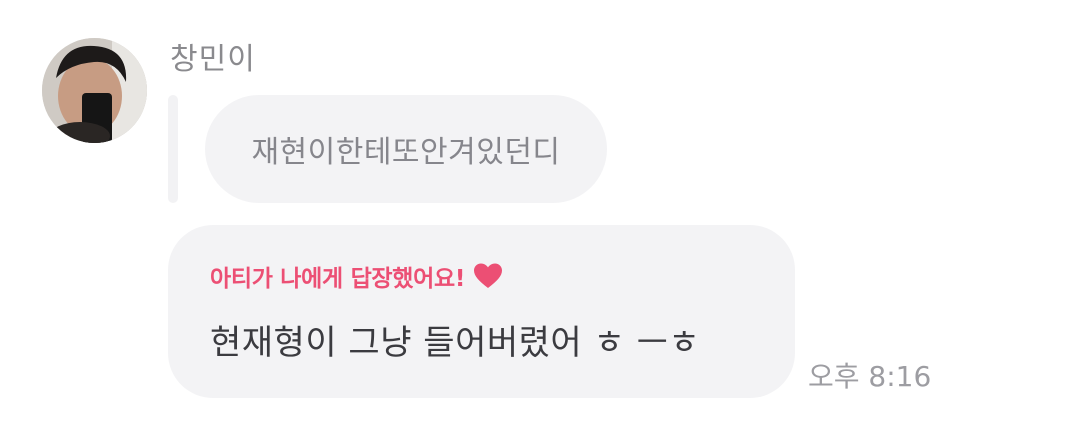 This screenshot has height=423, width=1079. What do you see at coordinates (213, 59) in the screenshot?
I see `sender-name: 창민이` at bounding box center [213, 59].